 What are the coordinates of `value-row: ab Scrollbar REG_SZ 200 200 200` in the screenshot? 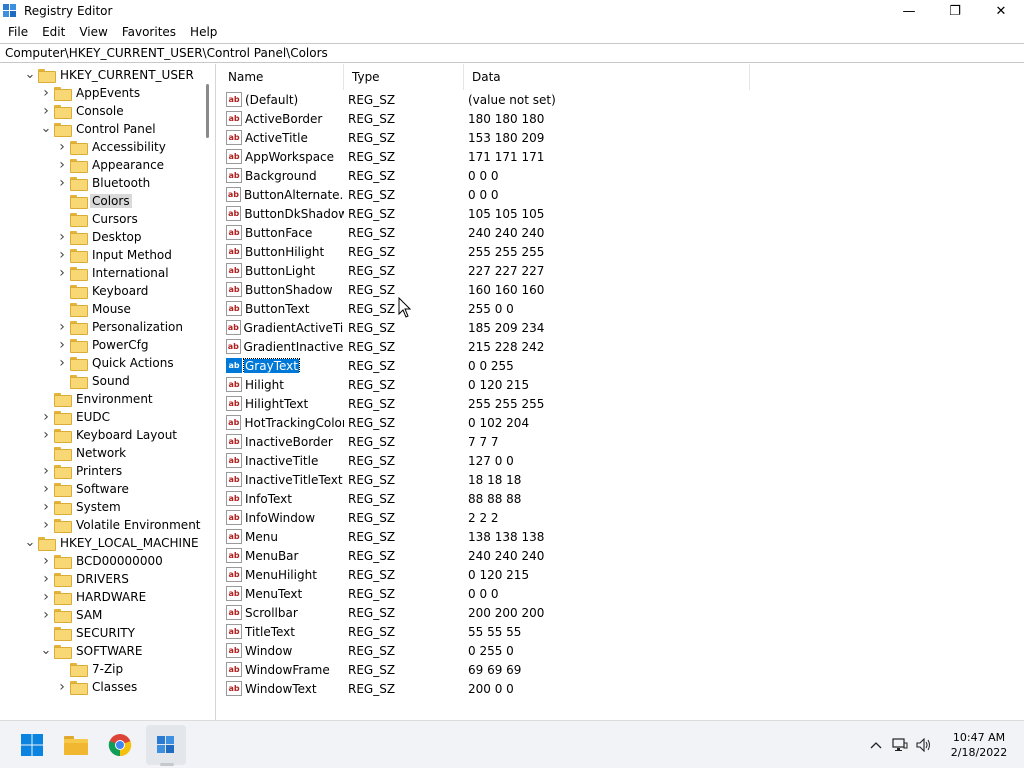 It's located at (622, 612).